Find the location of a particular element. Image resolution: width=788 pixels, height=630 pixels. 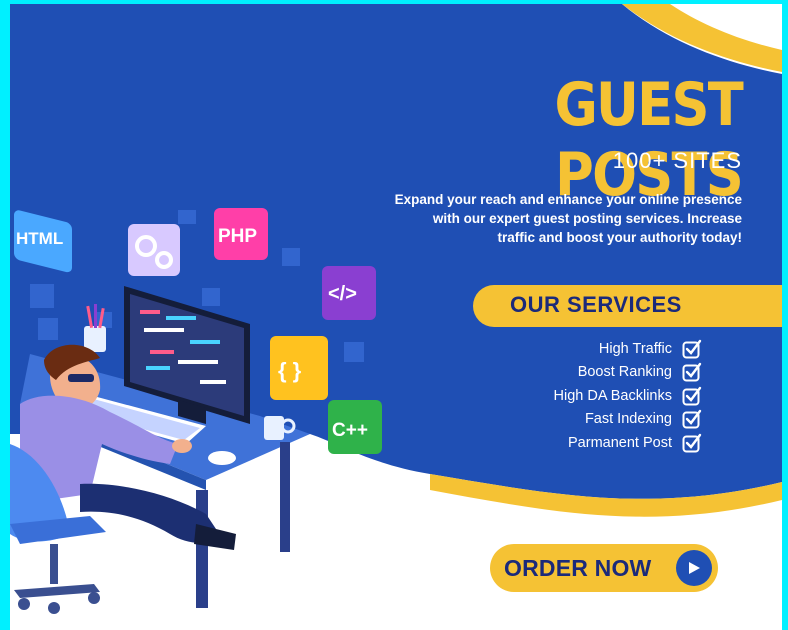

service-label: Parmanent Post is located at coordinates (620, 442).